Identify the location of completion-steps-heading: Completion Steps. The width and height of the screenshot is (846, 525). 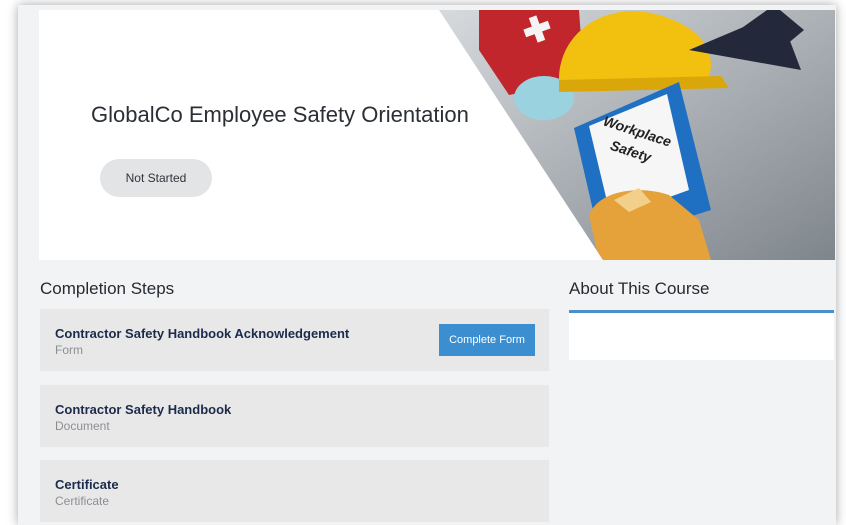
(107, 288).